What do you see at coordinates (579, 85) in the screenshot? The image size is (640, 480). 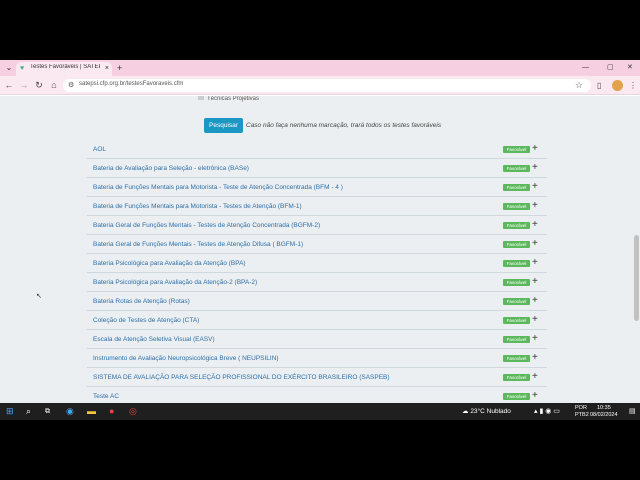 I see `bookmark-star-icon: ☆` at bounding box center [579, 85].